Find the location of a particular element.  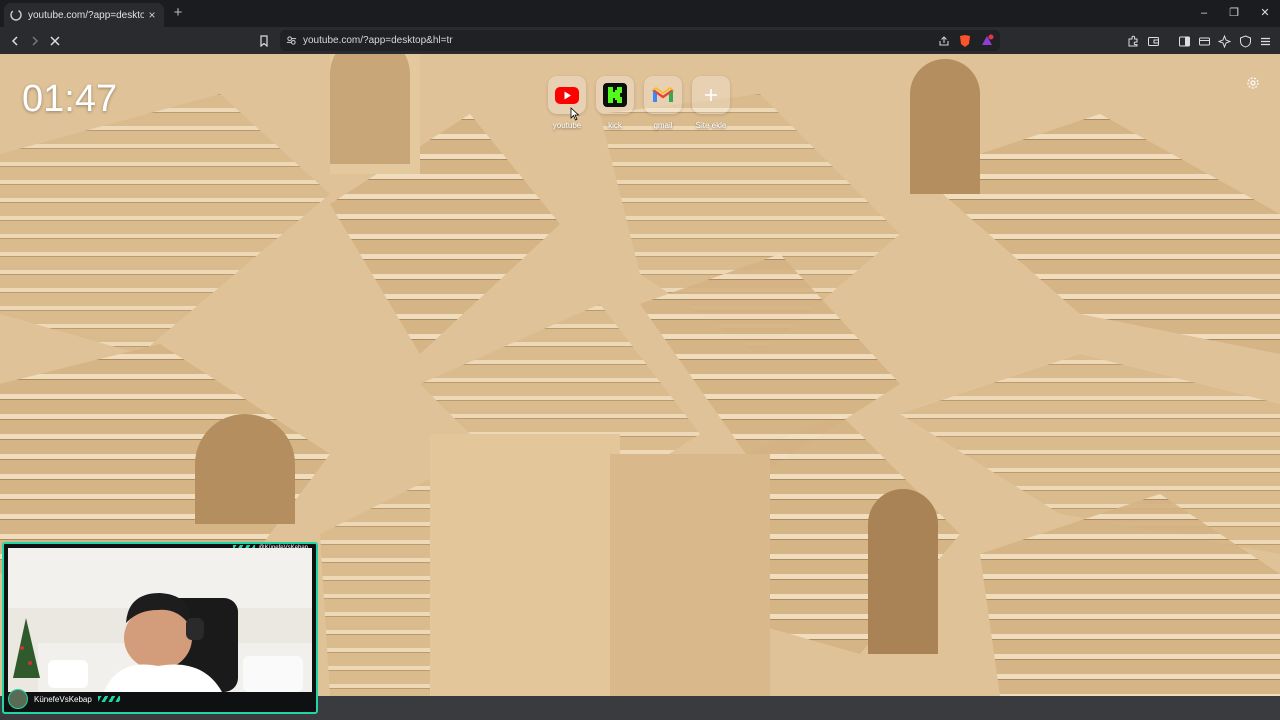

puzzle-icon is located at coordinates (1132, 40).